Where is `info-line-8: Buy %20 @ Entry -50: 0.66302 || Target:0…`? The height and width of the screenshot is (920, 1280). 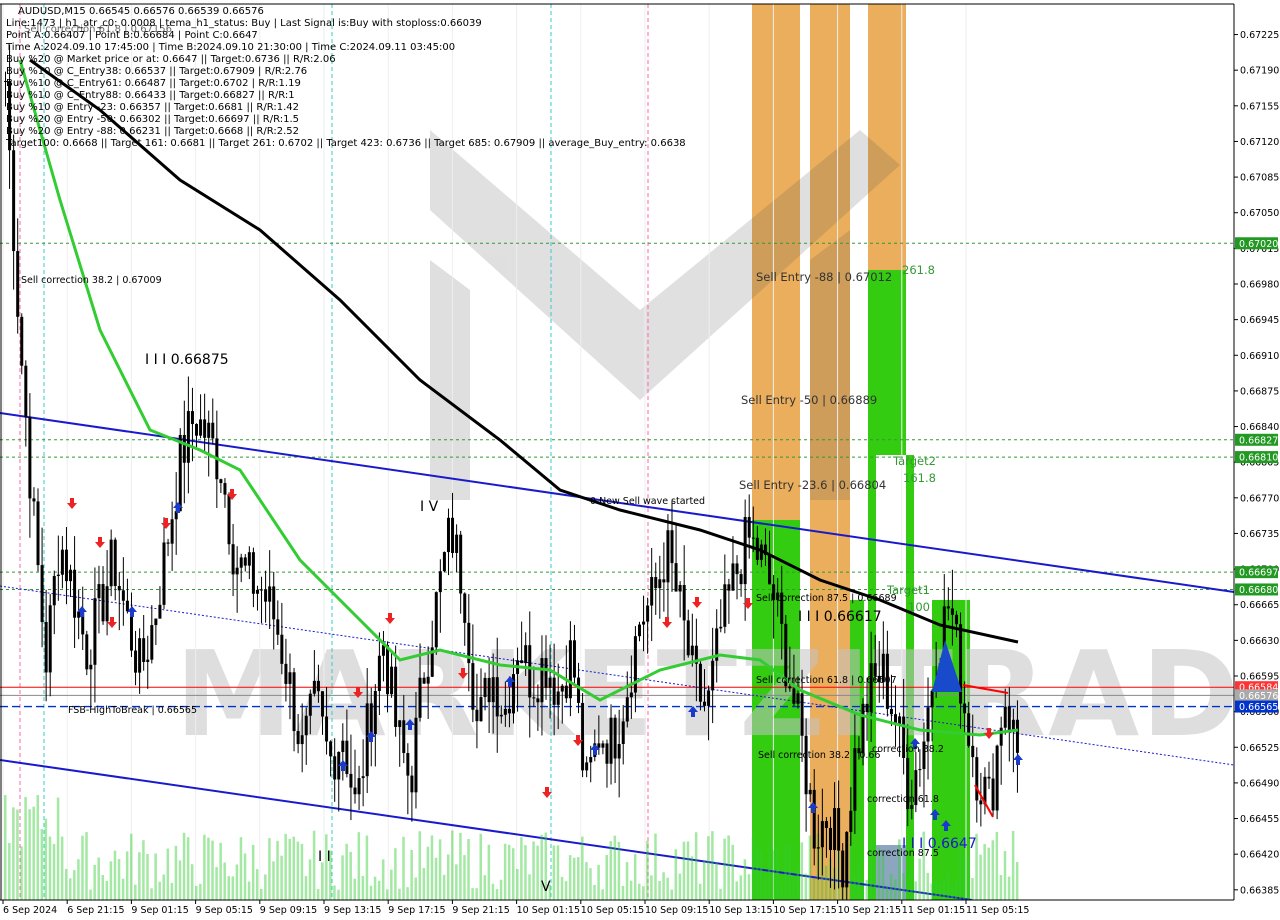 info-line-8: Buy %20 @ Entry -50: 0.66302 || Target:0… is located at coordinates (152, 119).